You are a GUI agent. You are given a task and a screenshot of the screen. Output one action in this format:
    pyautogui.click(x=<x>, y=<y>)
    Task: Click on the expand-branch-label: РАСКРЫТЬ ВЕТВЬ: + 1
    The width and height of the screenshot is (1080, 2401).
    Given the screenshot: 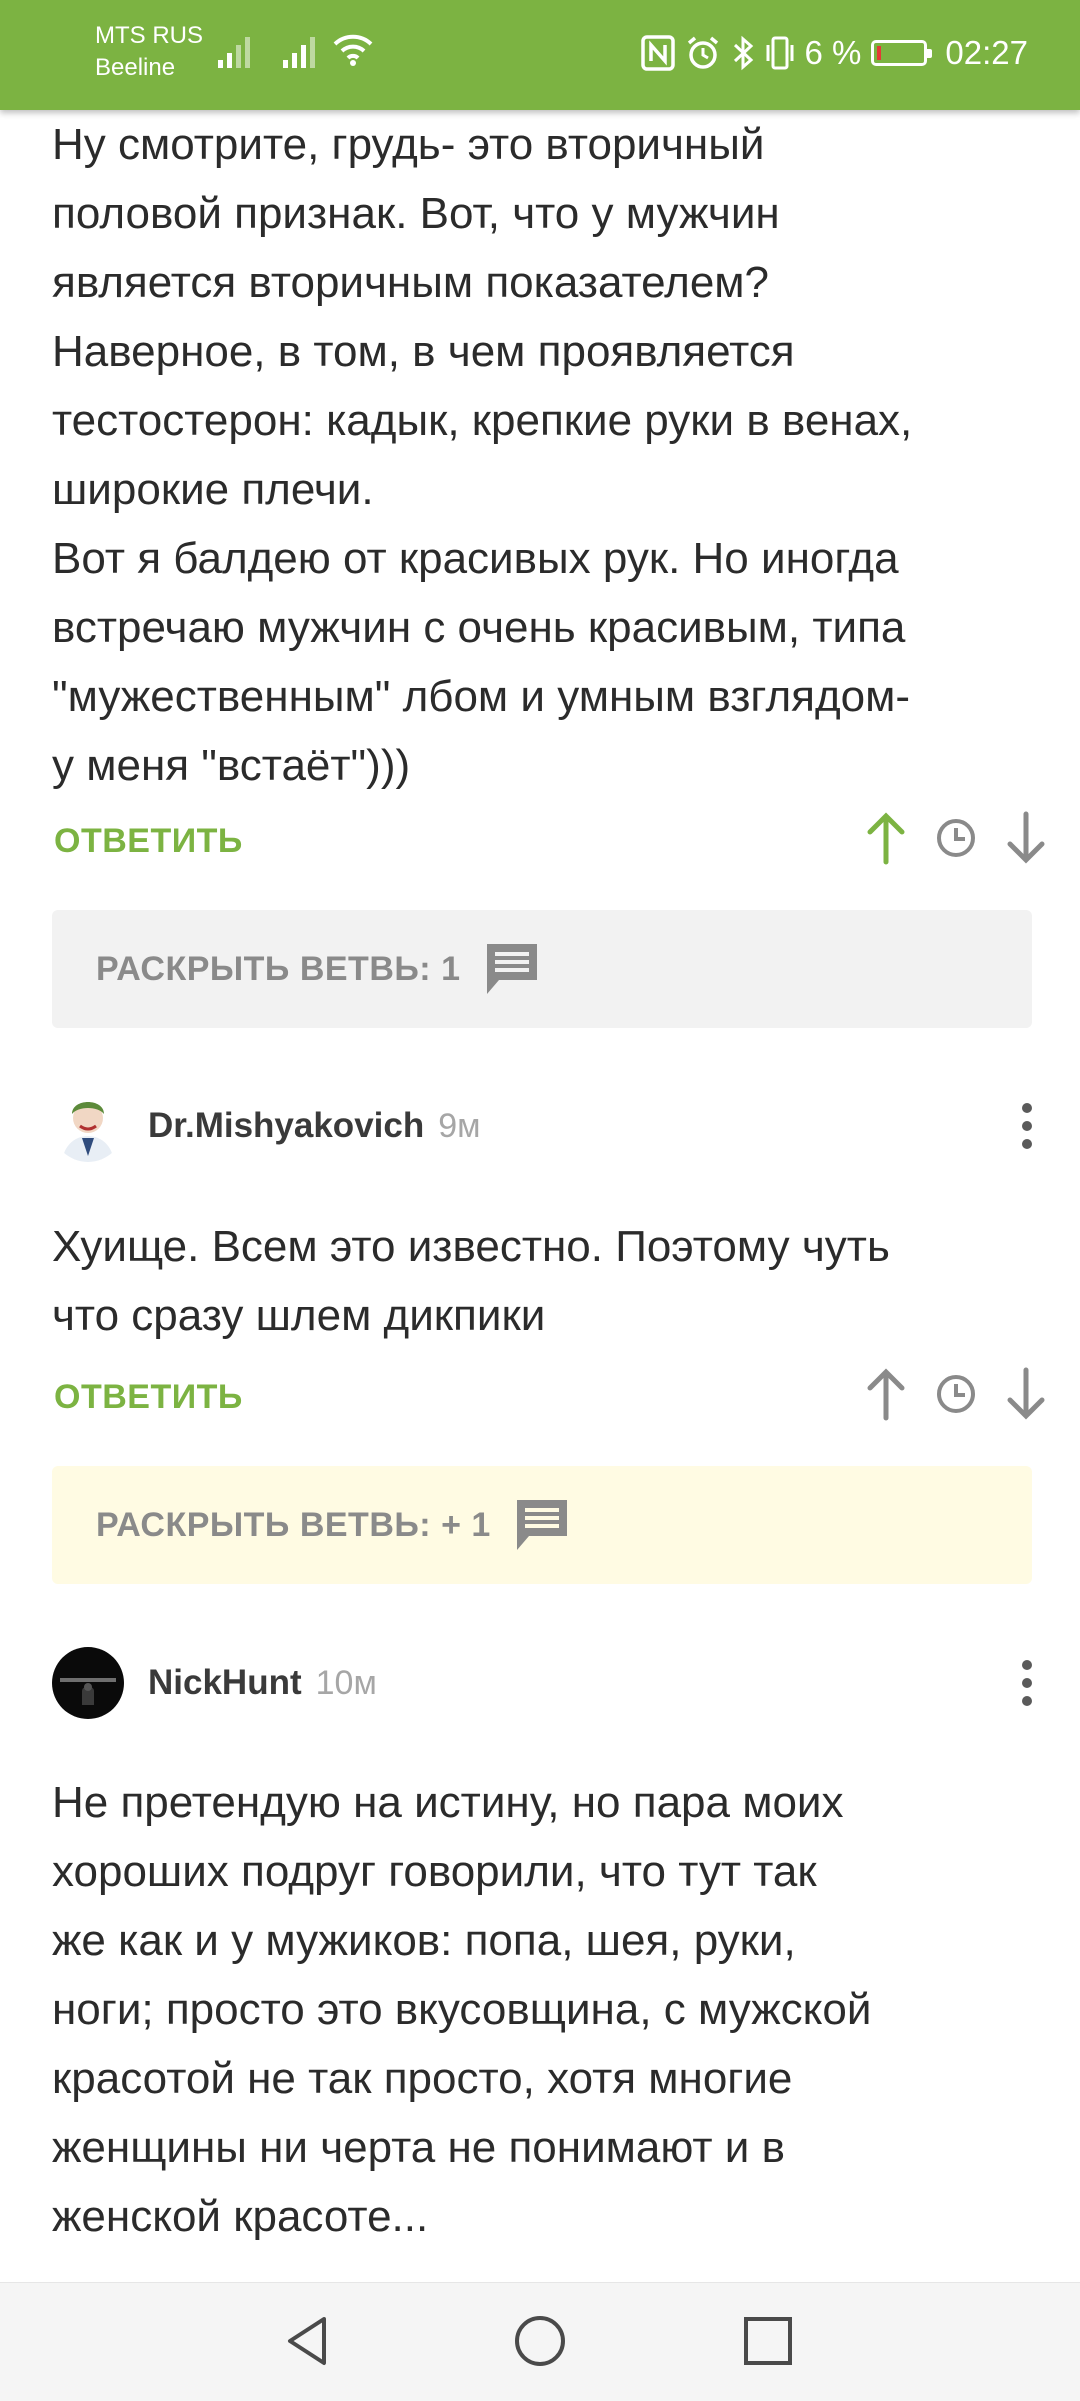 What is the action you would take?
    pyautogui.click(x=293, y=1524)
    